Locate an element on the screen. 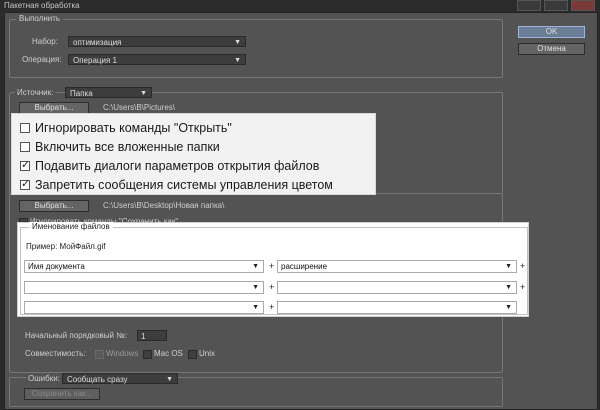  serial-input: 1 is located at coordinates (152, 335).